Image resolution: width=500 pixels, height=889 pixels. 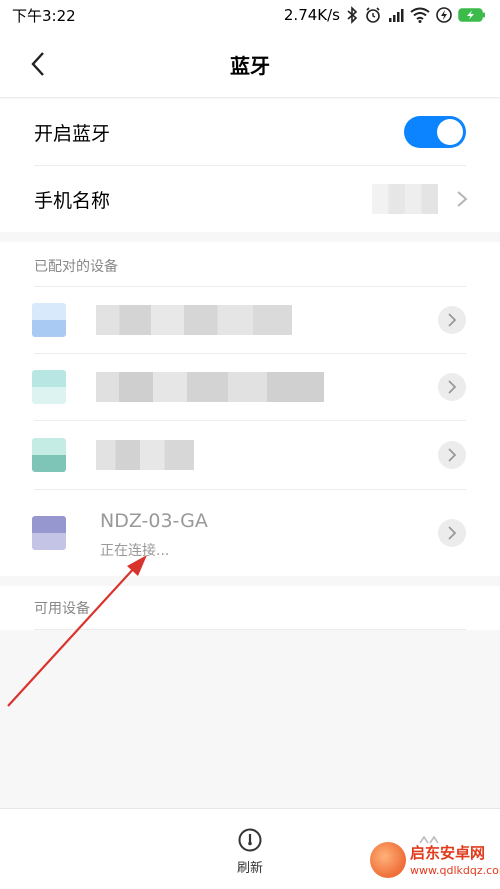 I want to click on battery-icon, so click(x=472, y=15).